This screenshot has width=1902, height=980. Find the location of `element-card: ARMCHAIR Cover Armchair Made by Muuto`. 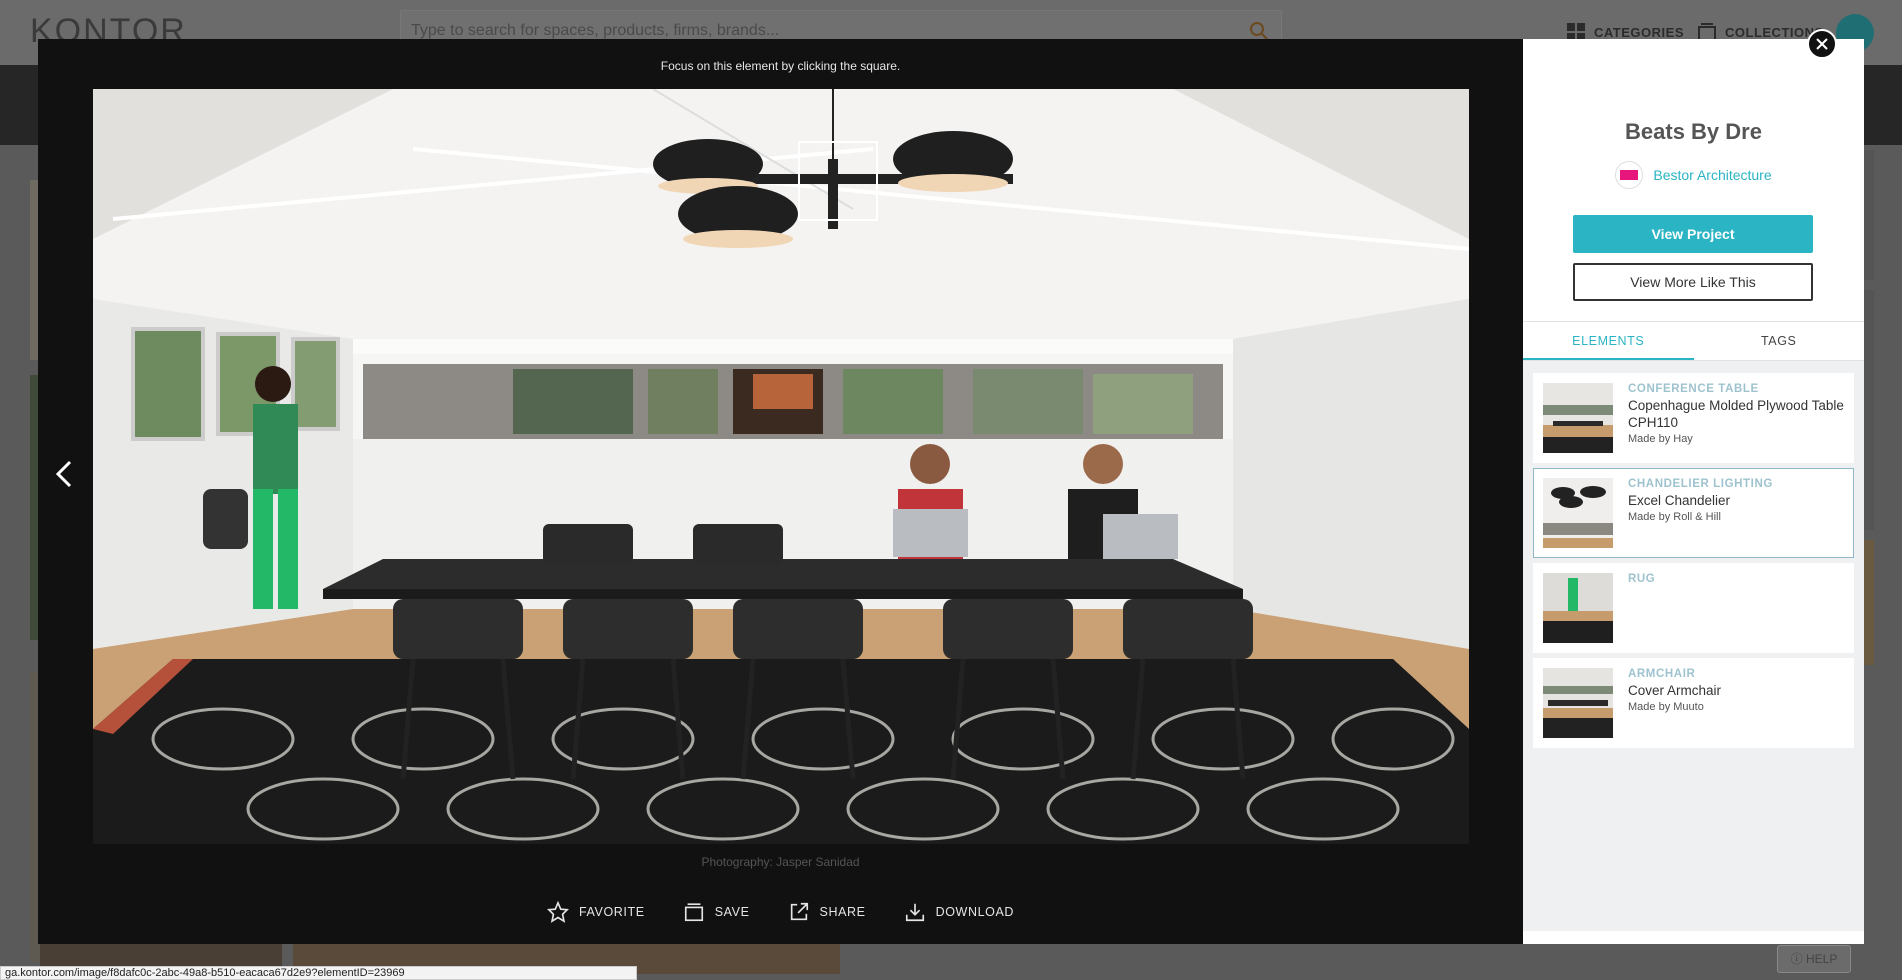

element-card: ARMCHAIR Cover Armchair Made by Muuto is located at coordinates (1693, 703).